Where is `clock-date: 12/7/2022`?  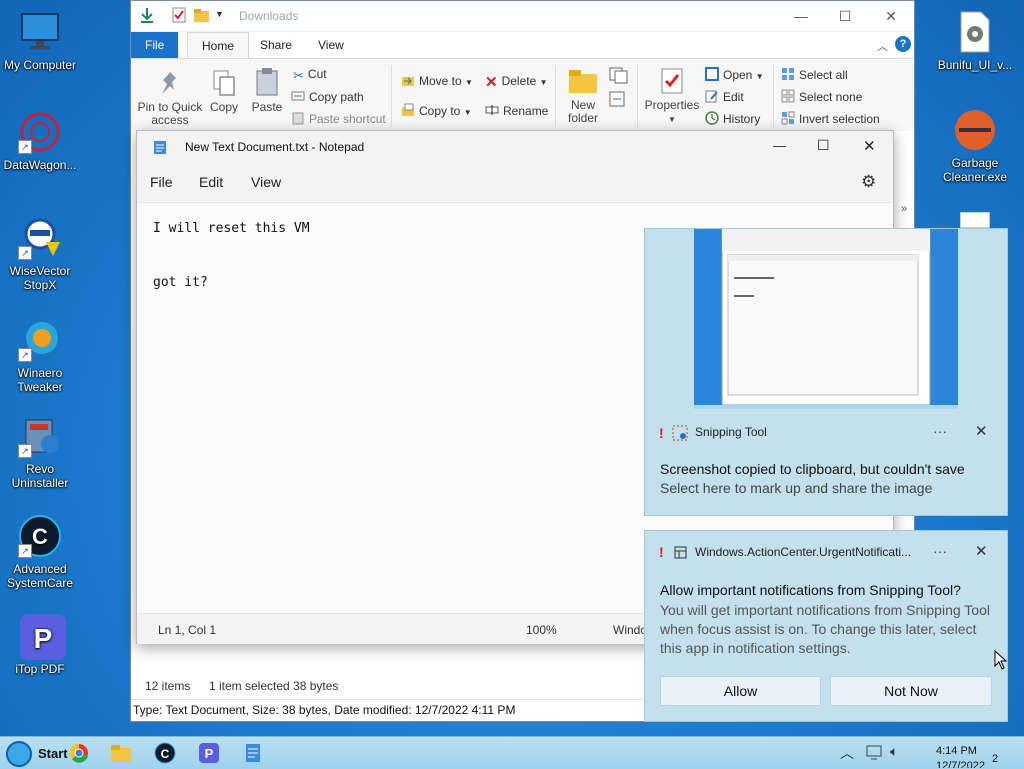
clock-date: 12/7/2022 is located at coordinates (960, 764).